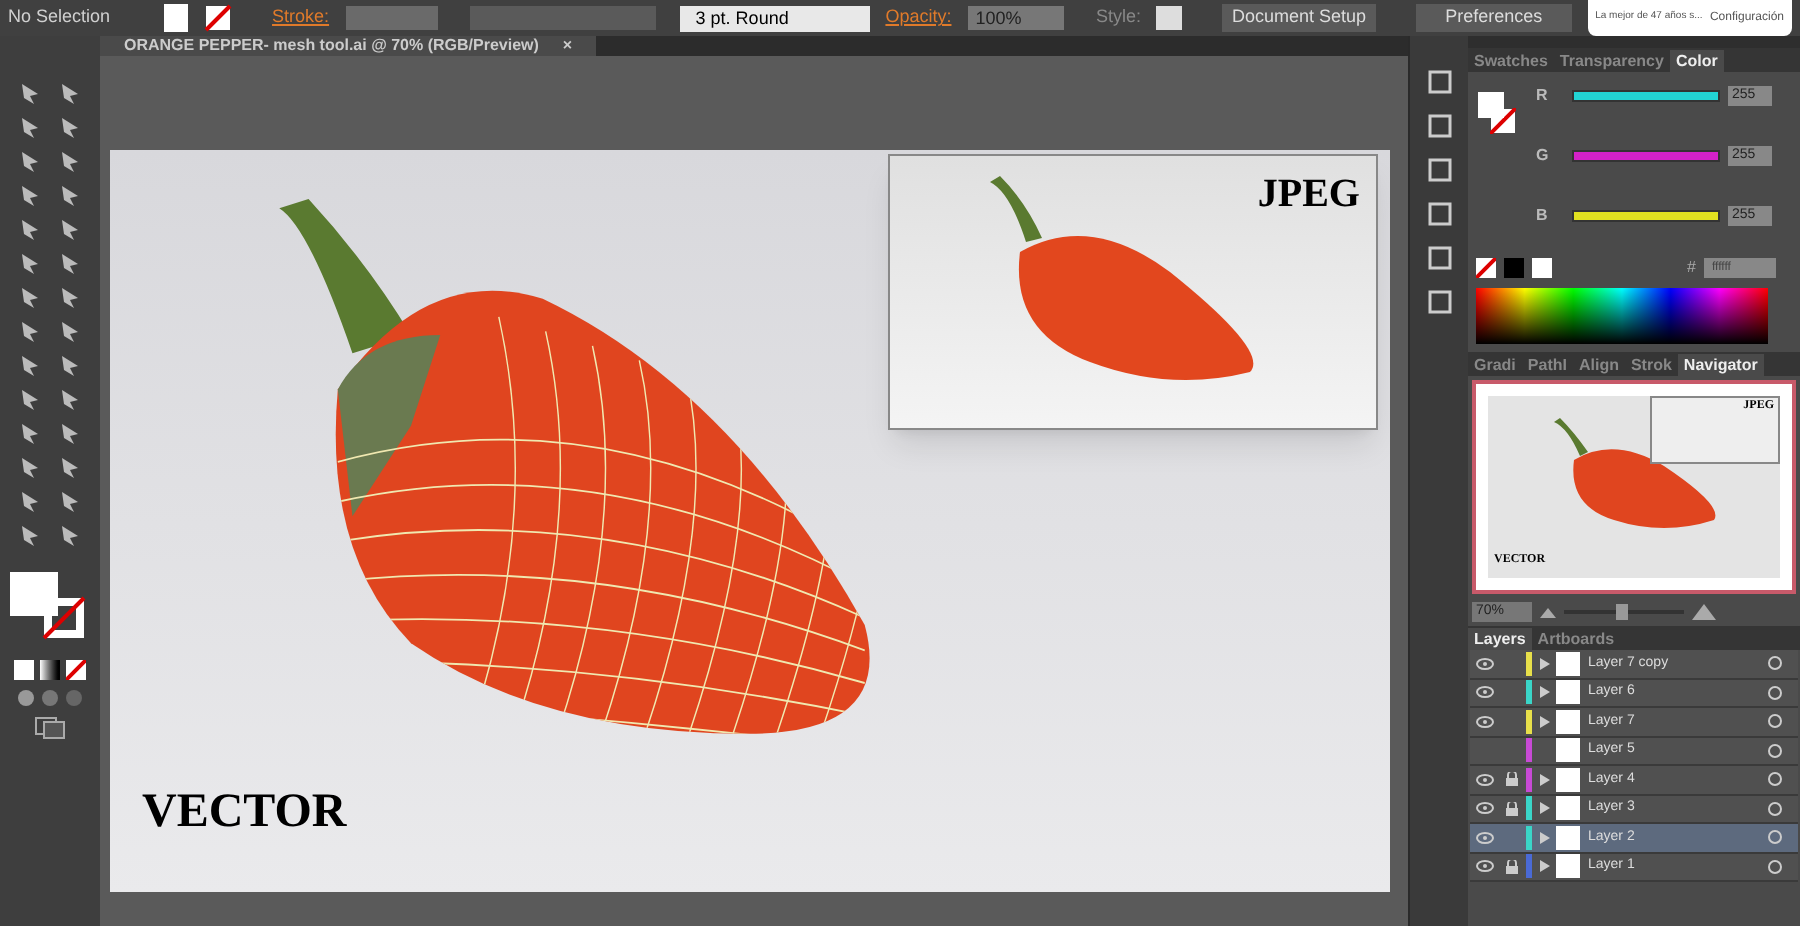  I want to click on panel-tab: Artboards, so click(1576, 639).